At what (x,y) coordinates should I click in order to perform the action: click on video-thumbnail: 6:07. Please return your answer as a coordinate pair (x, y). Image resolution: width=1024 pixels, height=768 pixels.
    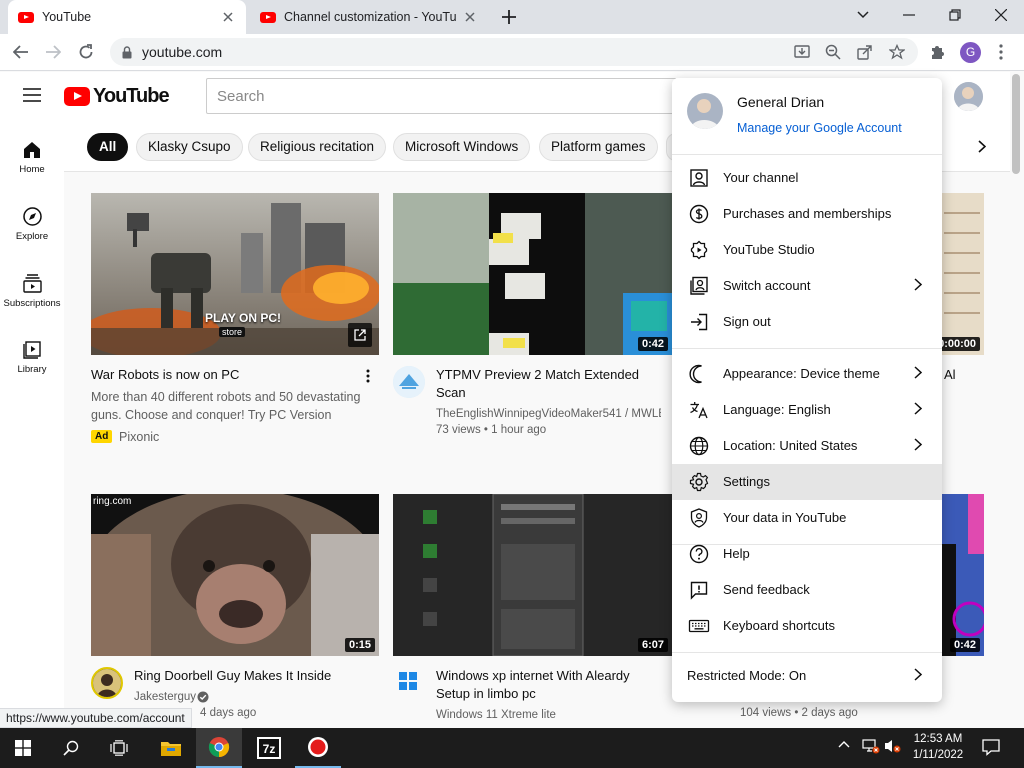
    Looking at the image, I should click on (532, 575).